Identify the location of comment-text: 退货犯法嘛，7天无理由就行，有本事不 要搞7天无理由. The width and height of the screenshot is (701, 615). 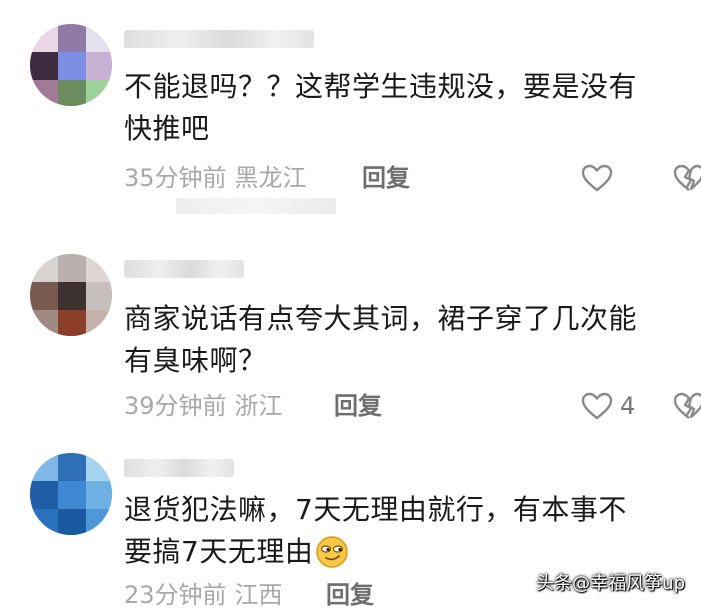
(412, 531).